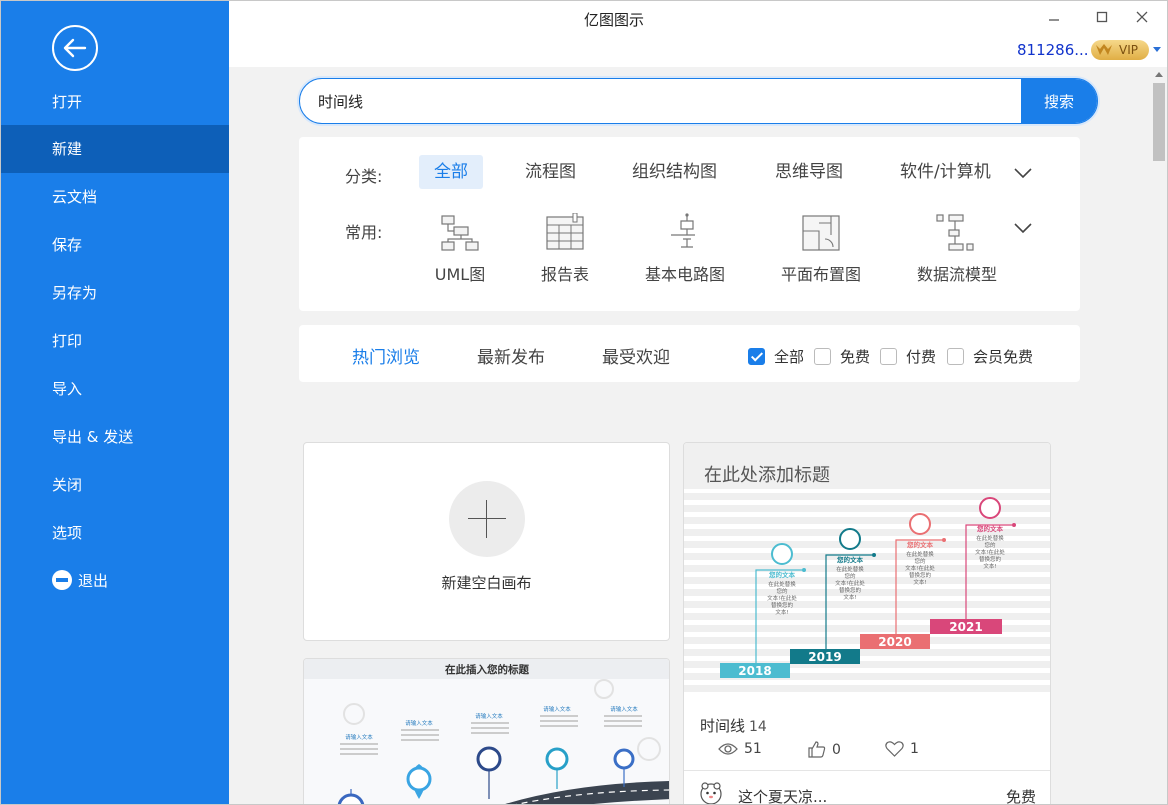 The height and width of the screenshot is (805, 1168). I want to click on window-title: 亿图图示, so click(613, 20).